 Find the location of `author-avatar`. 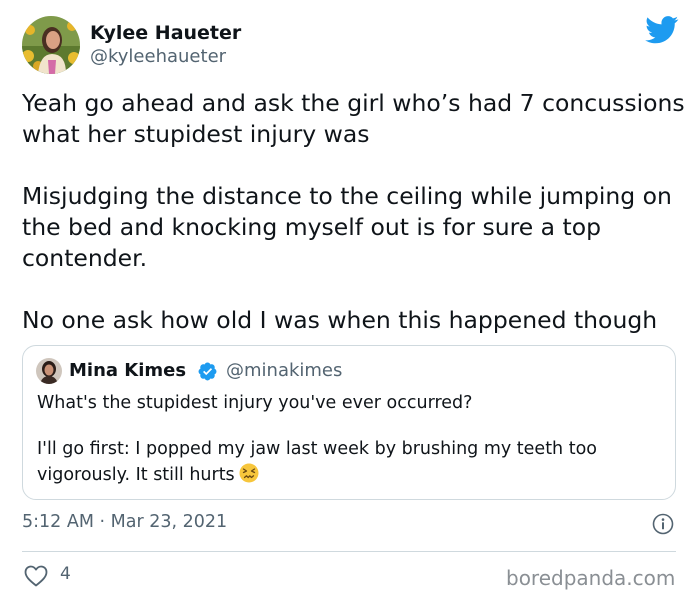

author-avatar is located at coordinates (51, 45).